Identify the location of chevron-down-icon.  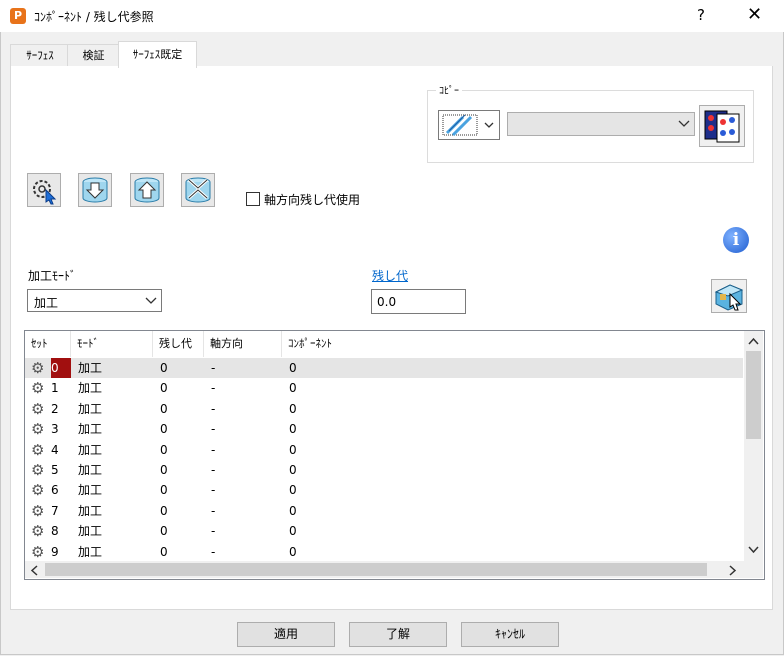
(684, 123).